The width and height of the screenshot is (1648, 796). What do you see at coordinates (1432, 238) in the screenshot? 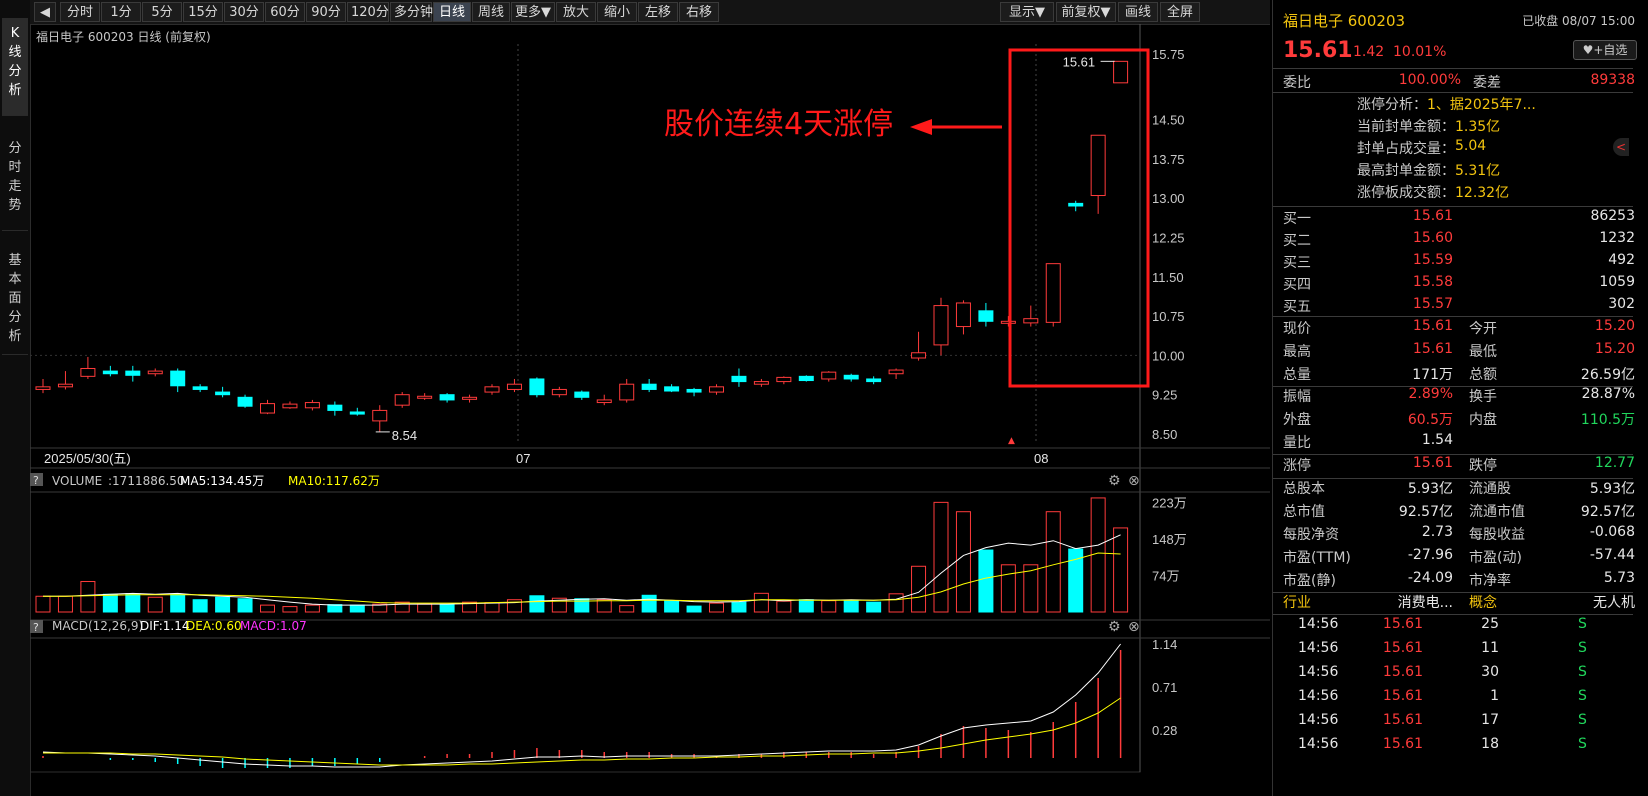
I see `bid-price: 15.60` at bounding box center [1432, 238].